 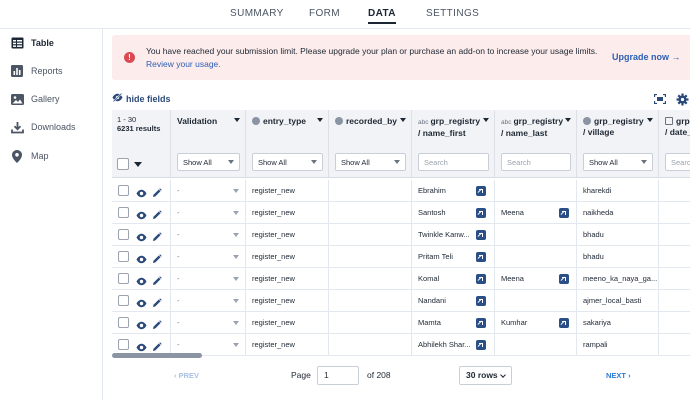 What do you see at coordinates (676, 57) in the screenshot?
I see `arrow-right-icon: →` at bounding box center [676, 57].